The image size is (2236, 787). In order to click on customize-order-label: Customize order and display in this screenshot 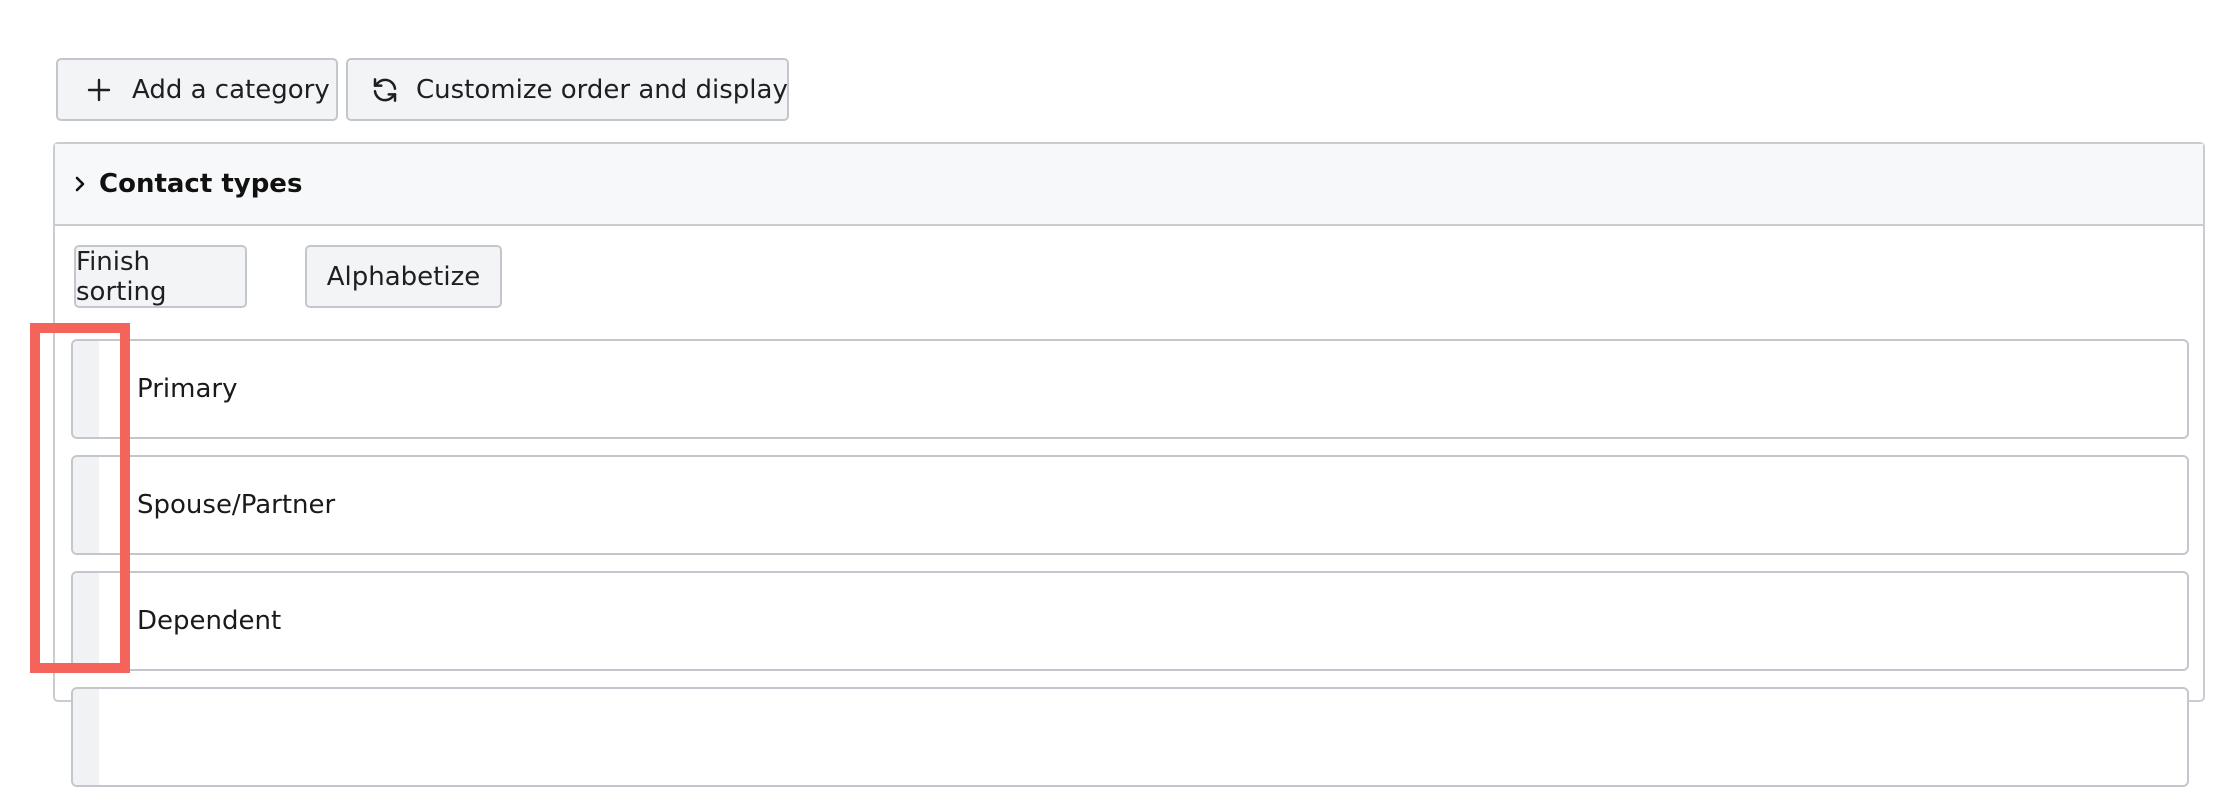, I will do `click(602, 89)`.